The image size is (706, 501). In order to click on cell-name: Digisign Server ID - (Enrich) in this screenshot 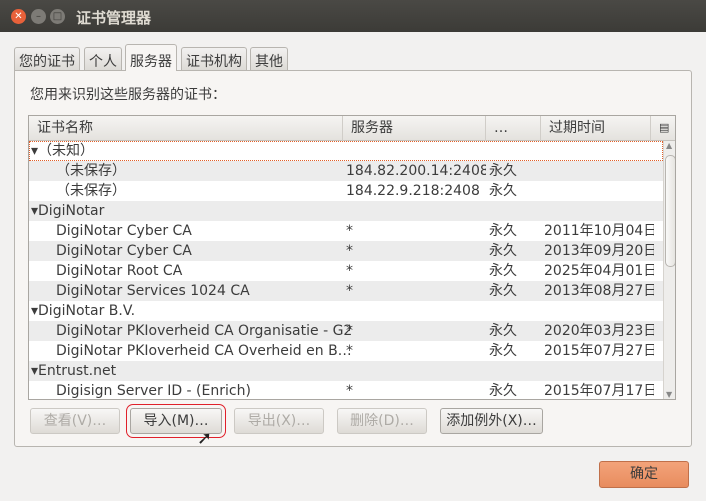, I will do `click(153, 391)`.